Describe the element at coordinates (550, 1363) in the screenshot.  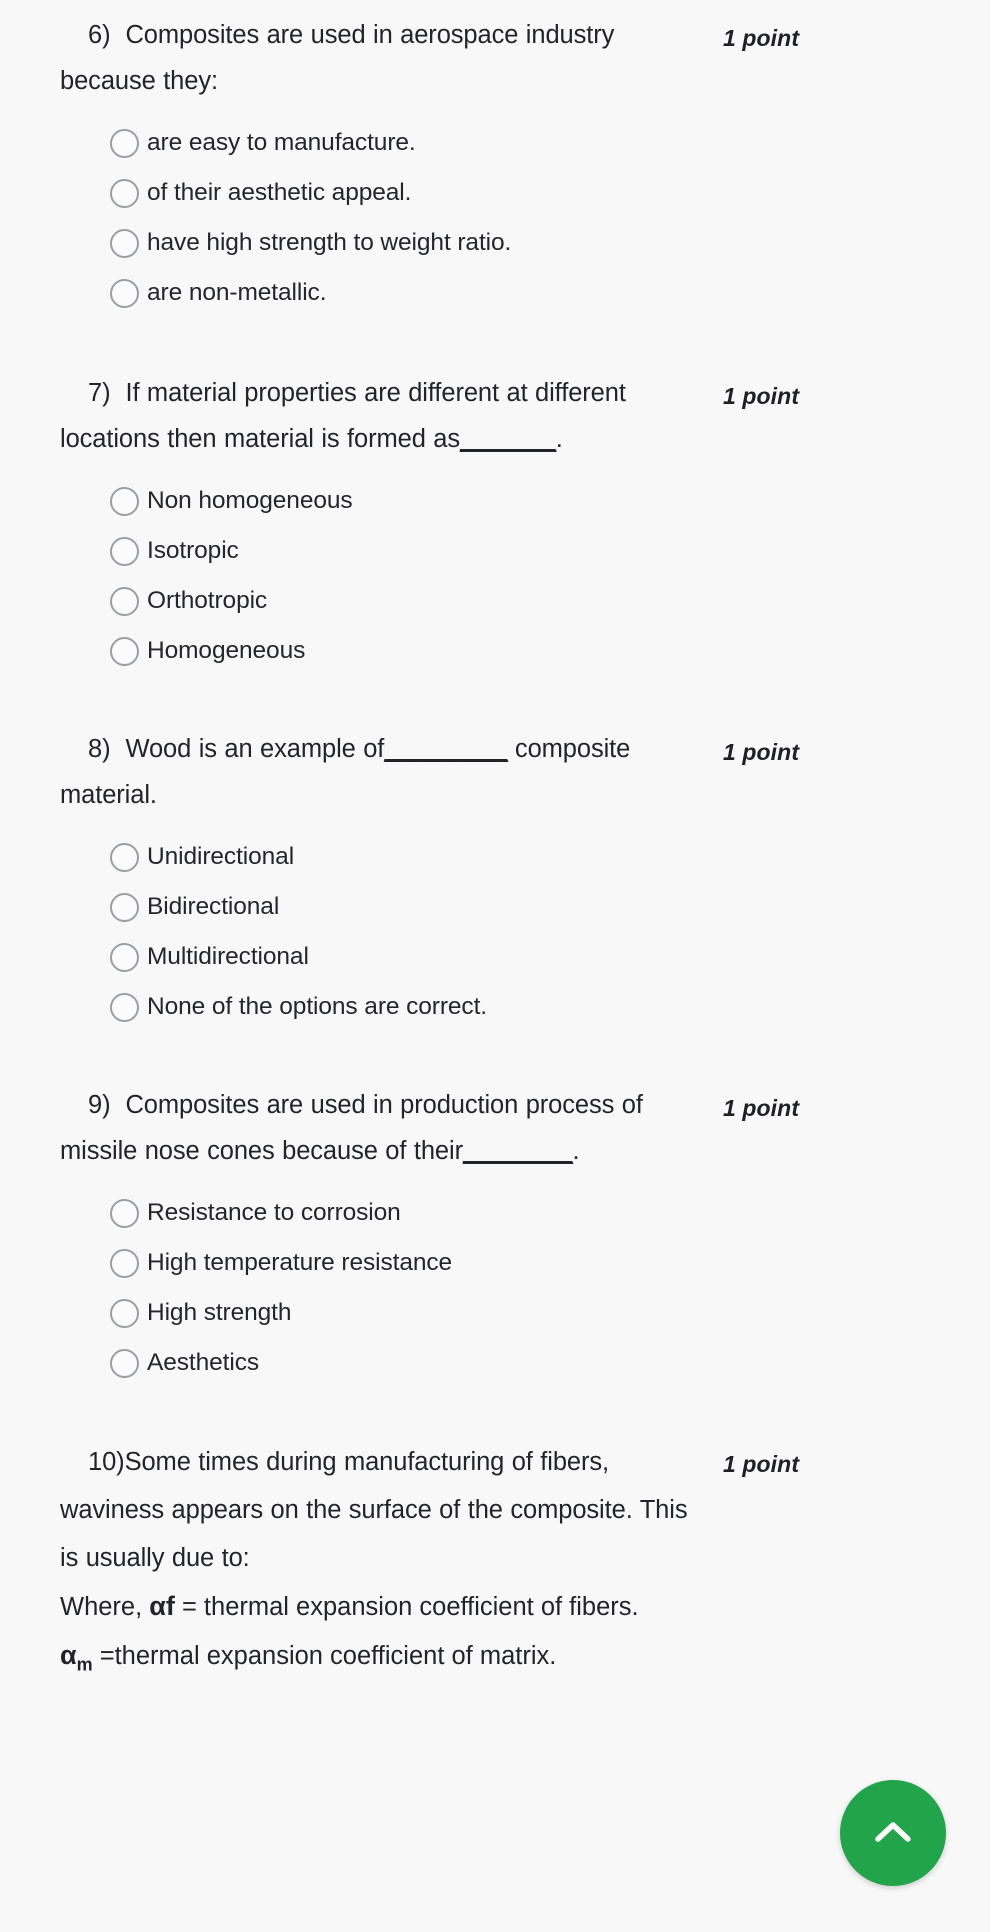
I see `option-row: Aesthetics` at that location.